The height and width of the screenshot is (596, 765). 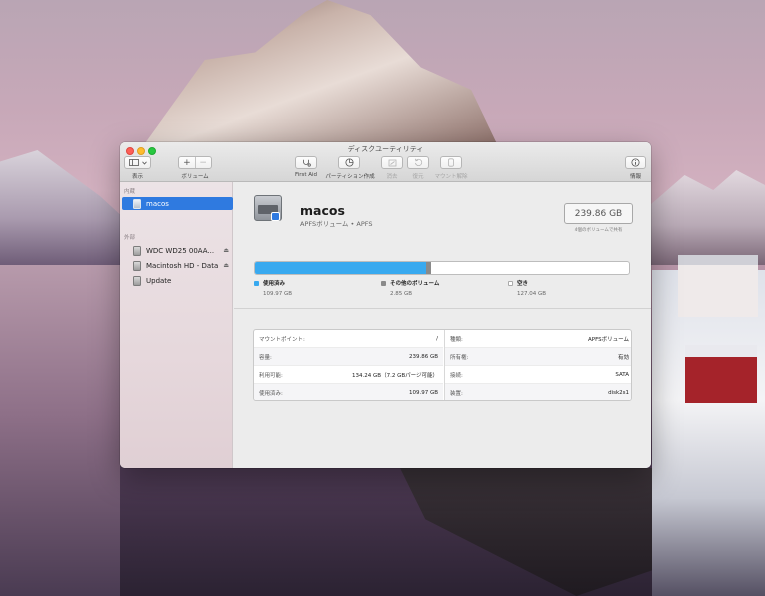 I want to click on volume-subtitle: APFSボリューム • APFS, so click(x=336, y=224).